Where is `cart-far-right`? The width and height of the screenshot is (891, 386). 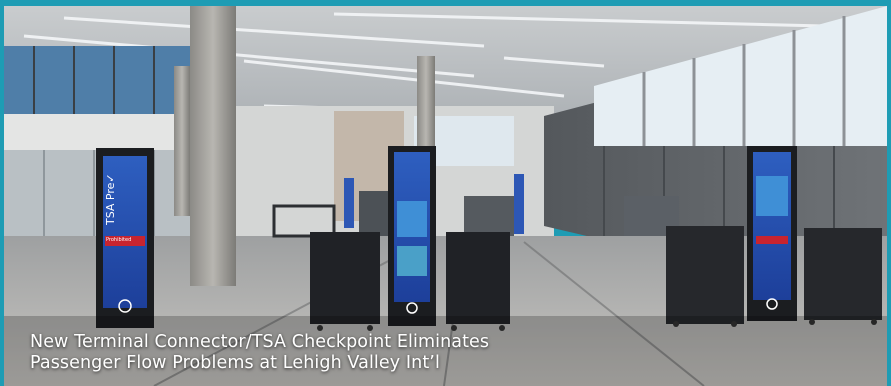 cart-far-right is located at coordinates (843, 276).